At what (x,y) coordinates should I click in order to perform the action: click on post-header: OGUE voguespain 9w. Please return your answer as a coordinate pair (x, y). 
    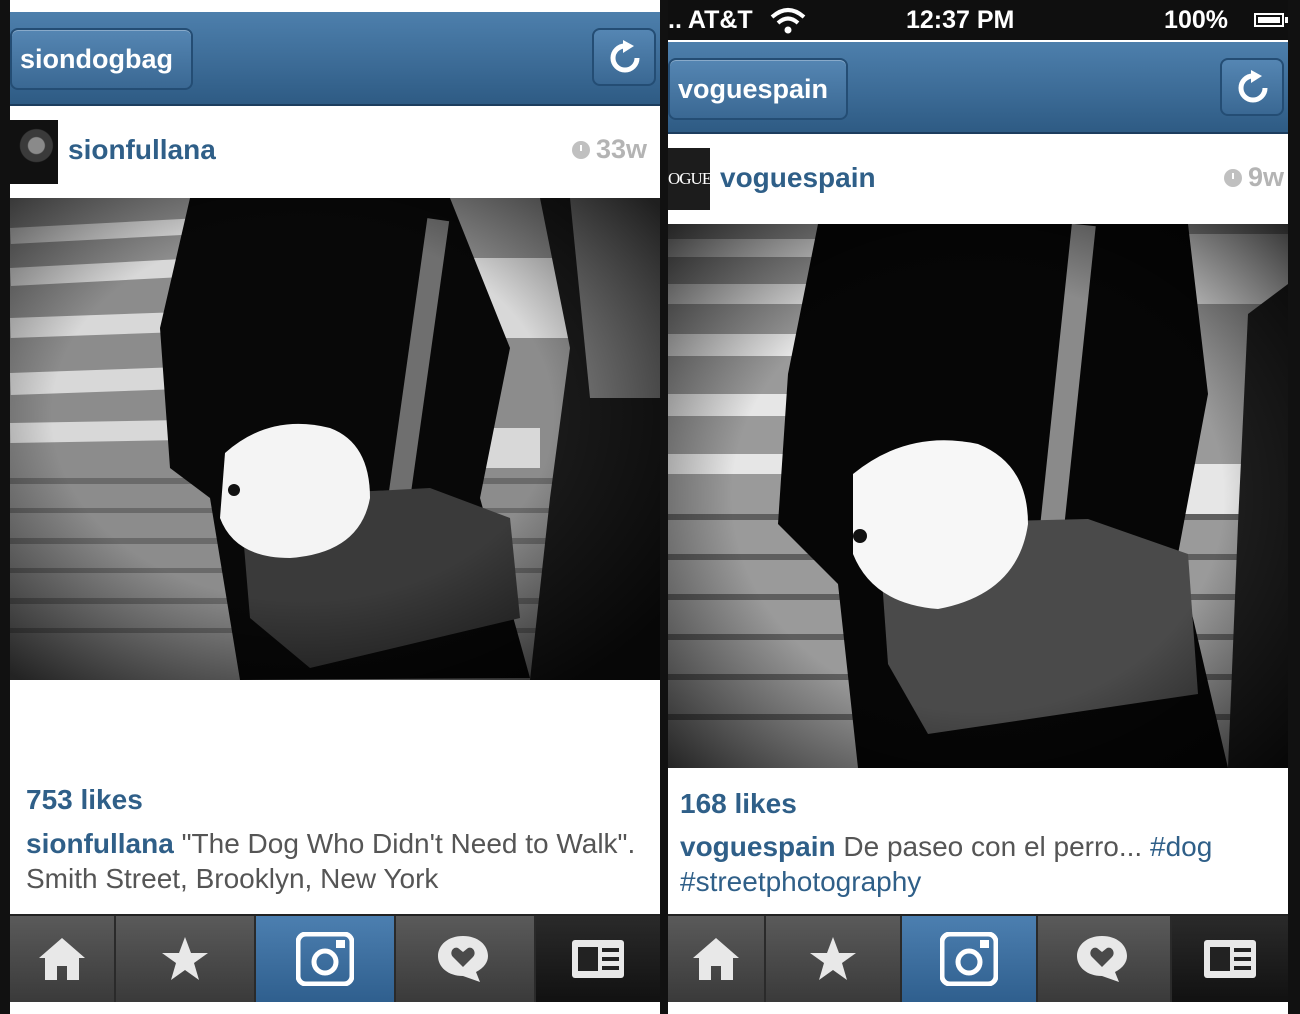
    Looking at the image, I should click on (978, 179).